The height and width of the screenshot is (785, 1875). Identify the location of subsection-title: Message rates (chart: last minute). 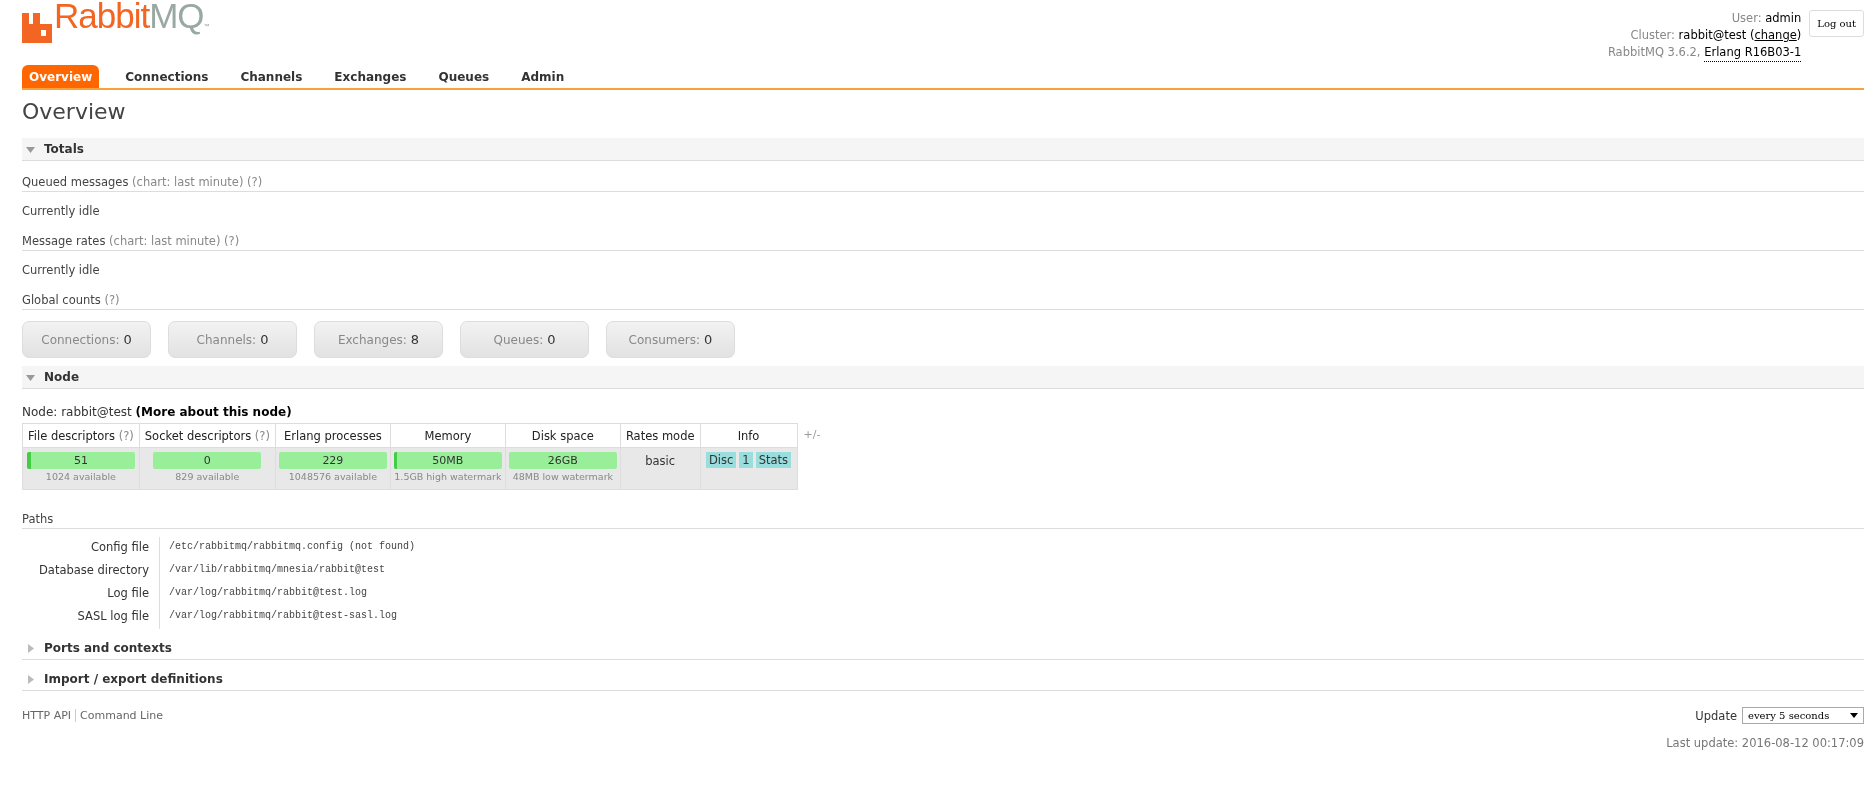
(121, 241).